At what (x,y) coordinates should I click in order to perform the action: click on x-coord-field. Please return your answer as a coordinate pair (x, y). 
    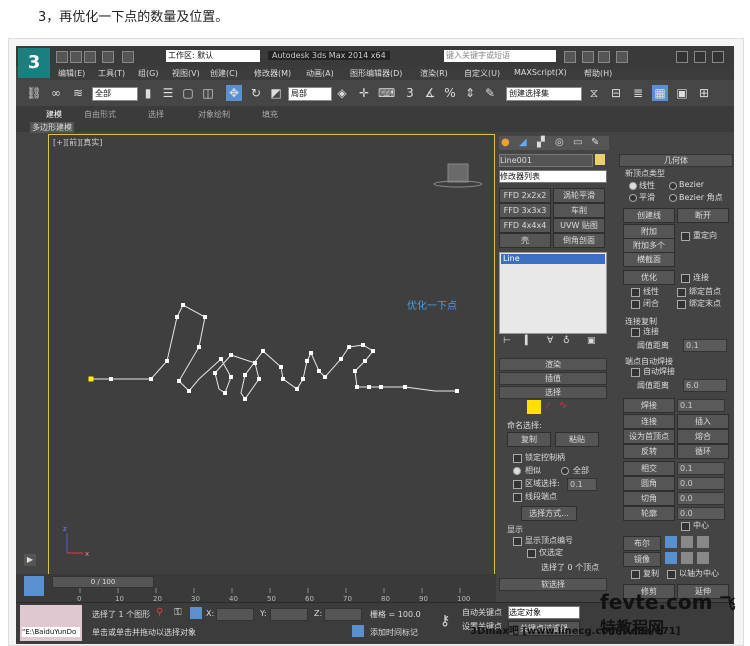
    Looking at the image, I should click on (235, 614).